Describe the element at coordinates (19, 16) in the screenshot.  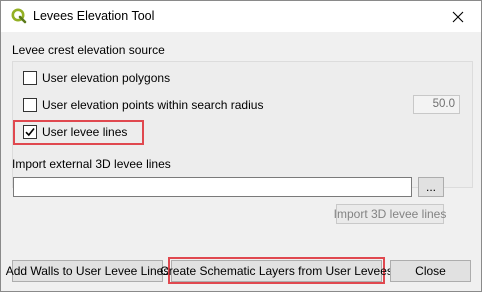
I see `qgis-logo-icon` at that location.